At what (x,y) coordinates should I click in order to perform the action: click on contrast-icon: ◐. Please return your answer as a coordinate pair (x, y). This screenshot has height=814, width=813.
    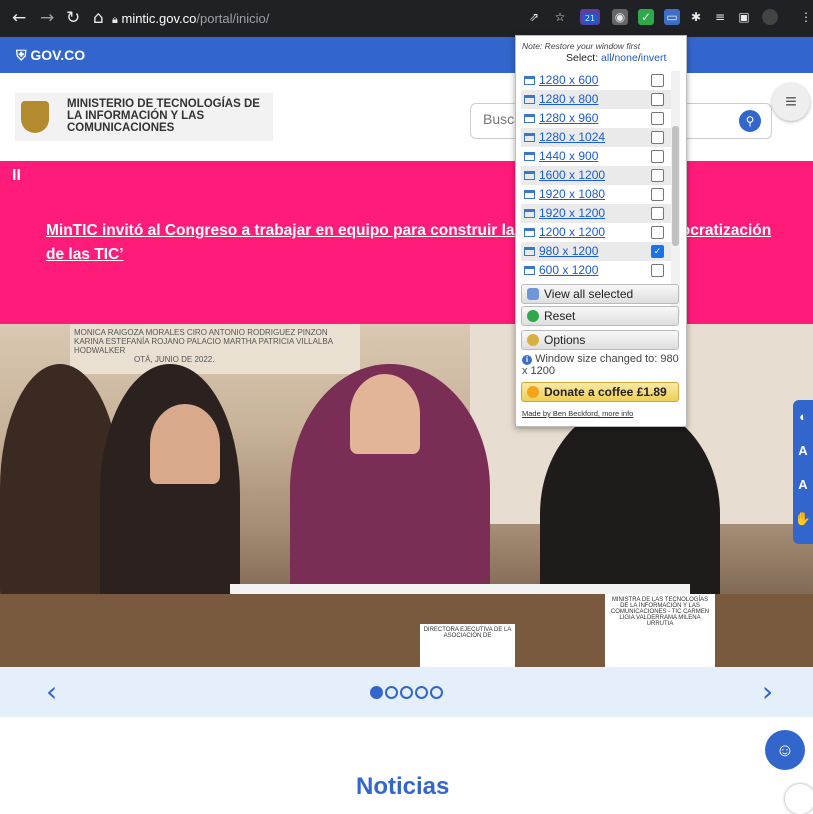
    Looking at the image, I should click on (803, 417).